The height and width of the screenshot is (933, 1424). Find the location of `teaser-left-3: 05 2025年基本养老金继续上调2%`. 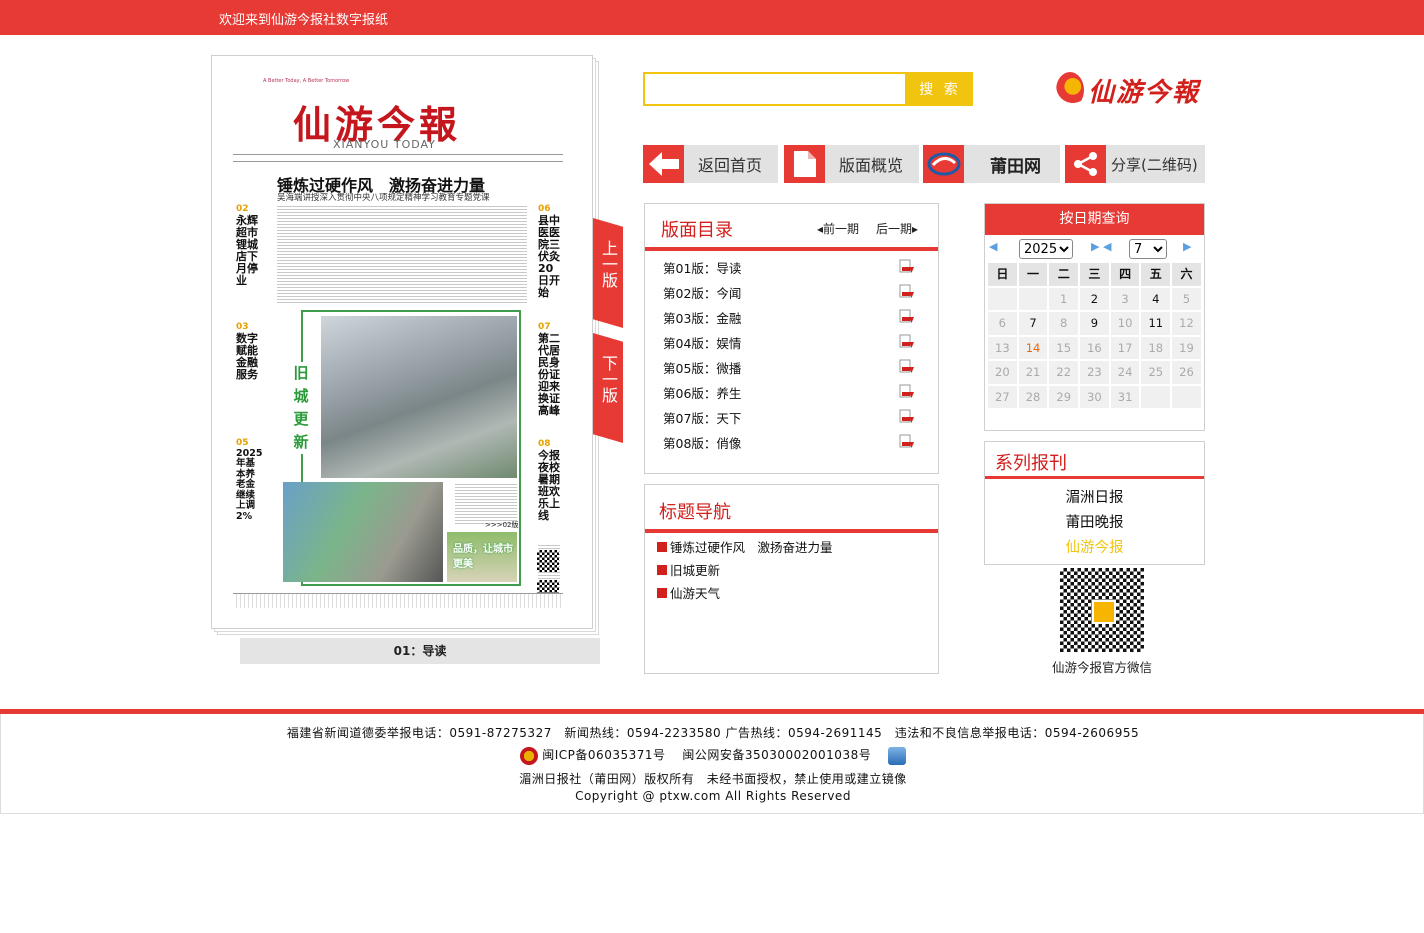

teaser-left-3: 05 2025年基本养老金继续上调2% is located at coordinates (249, 480).